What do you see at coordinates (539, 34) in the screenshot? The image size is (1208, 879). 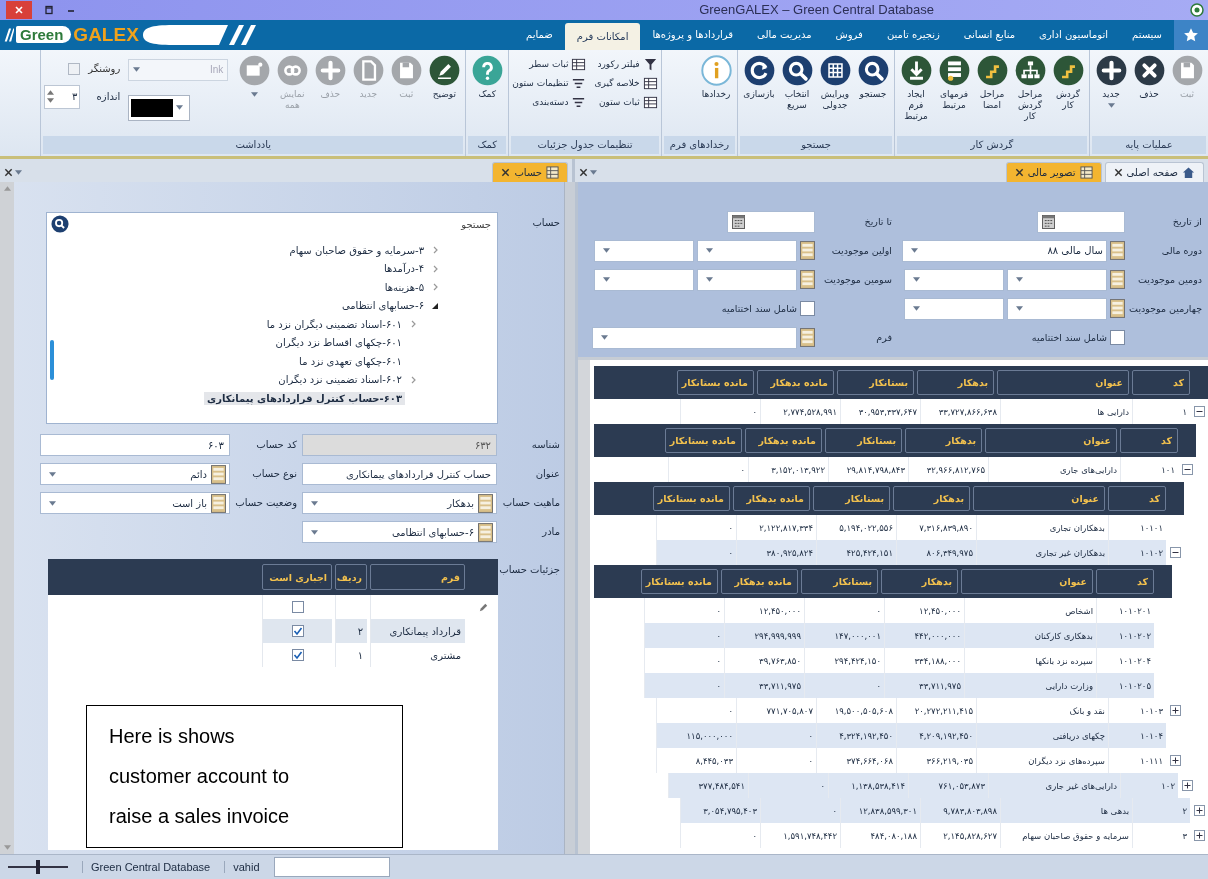 I see `menu-tab: ضمایم` at bounding box center [539, 34].